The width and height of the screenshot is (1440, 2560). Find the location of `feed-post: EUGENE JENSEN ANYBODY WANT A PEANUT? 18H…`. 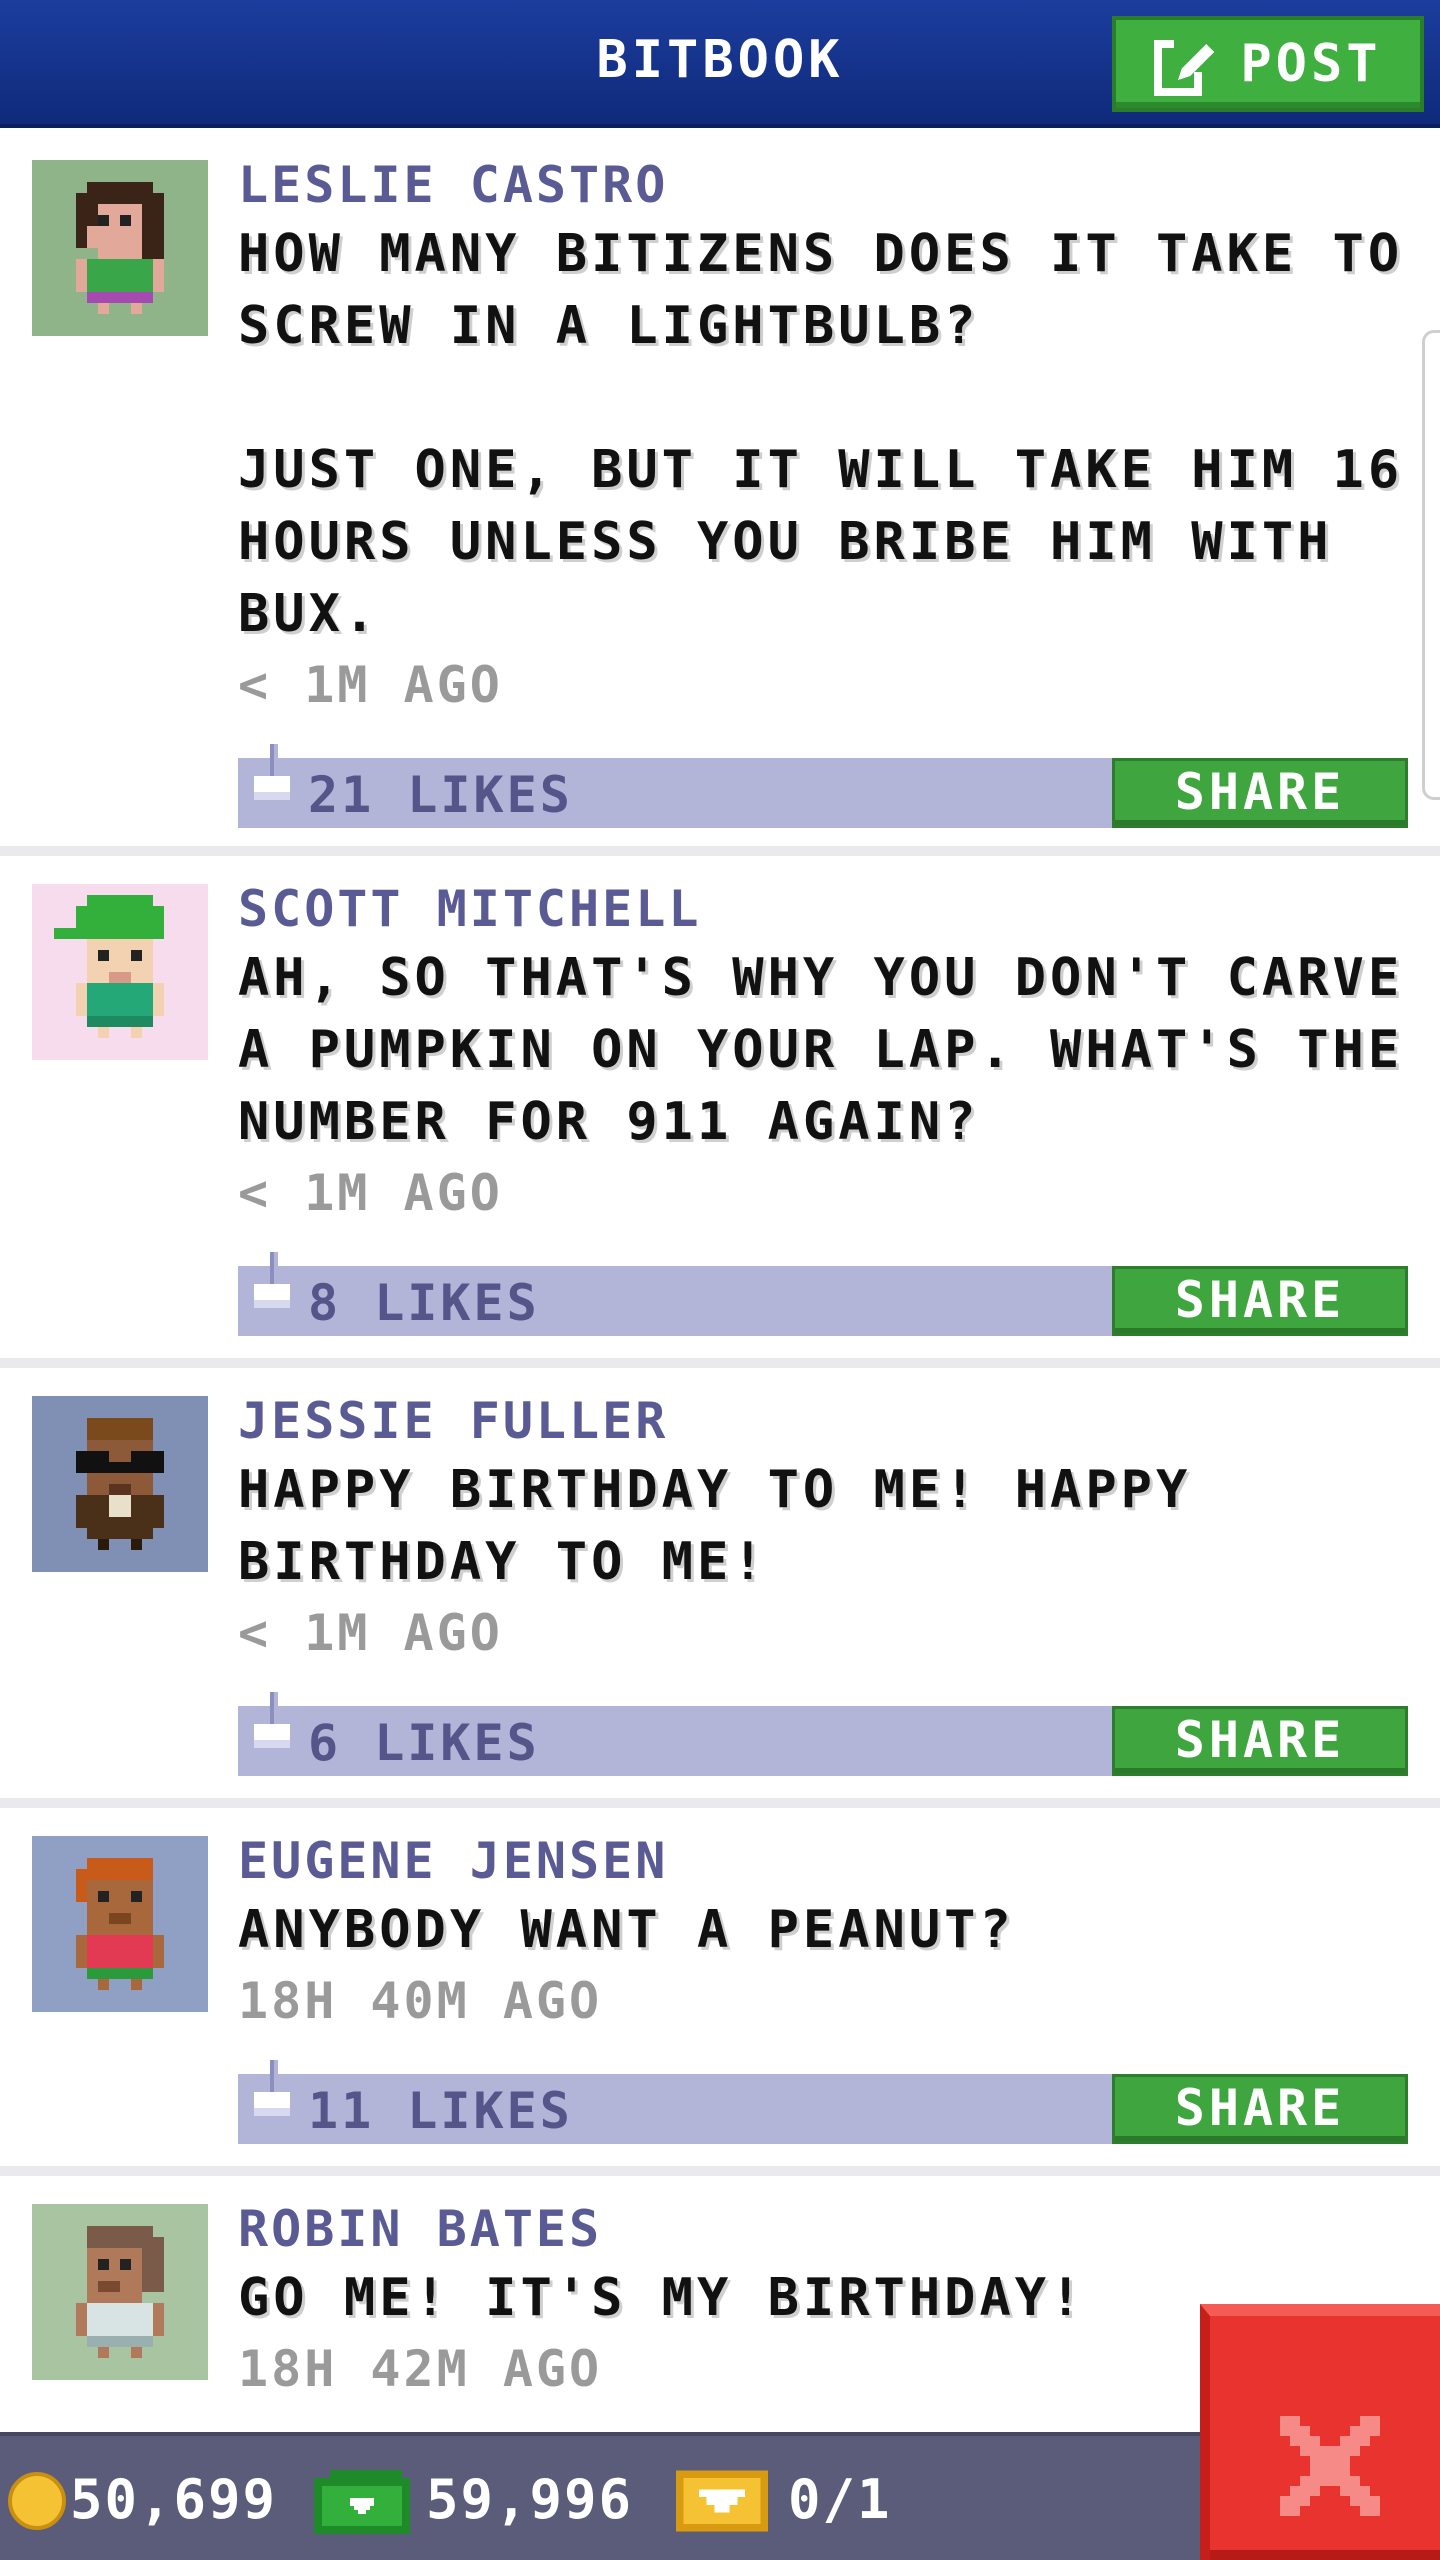

feed-post: EUGENE JENSEN ANYBODY WANT A PEANUT? 18H… is located at coordinates (720, 1992).